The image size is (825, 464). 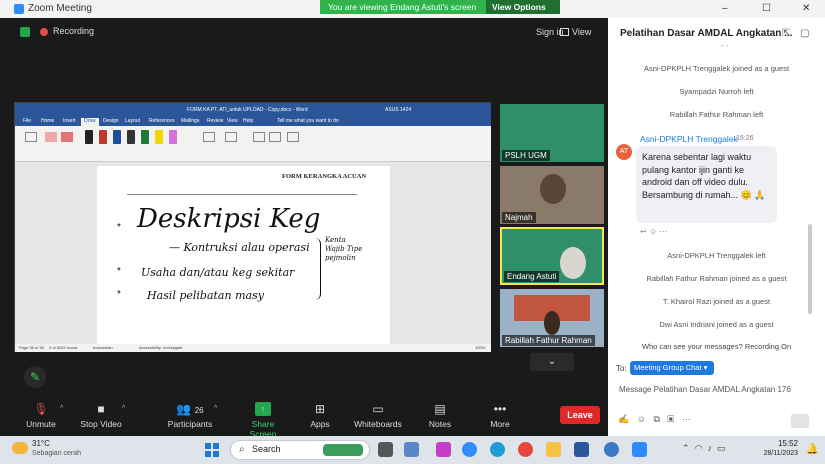 I want to click on notification-bell-icon: 🔔, so click(x=812, y=449).